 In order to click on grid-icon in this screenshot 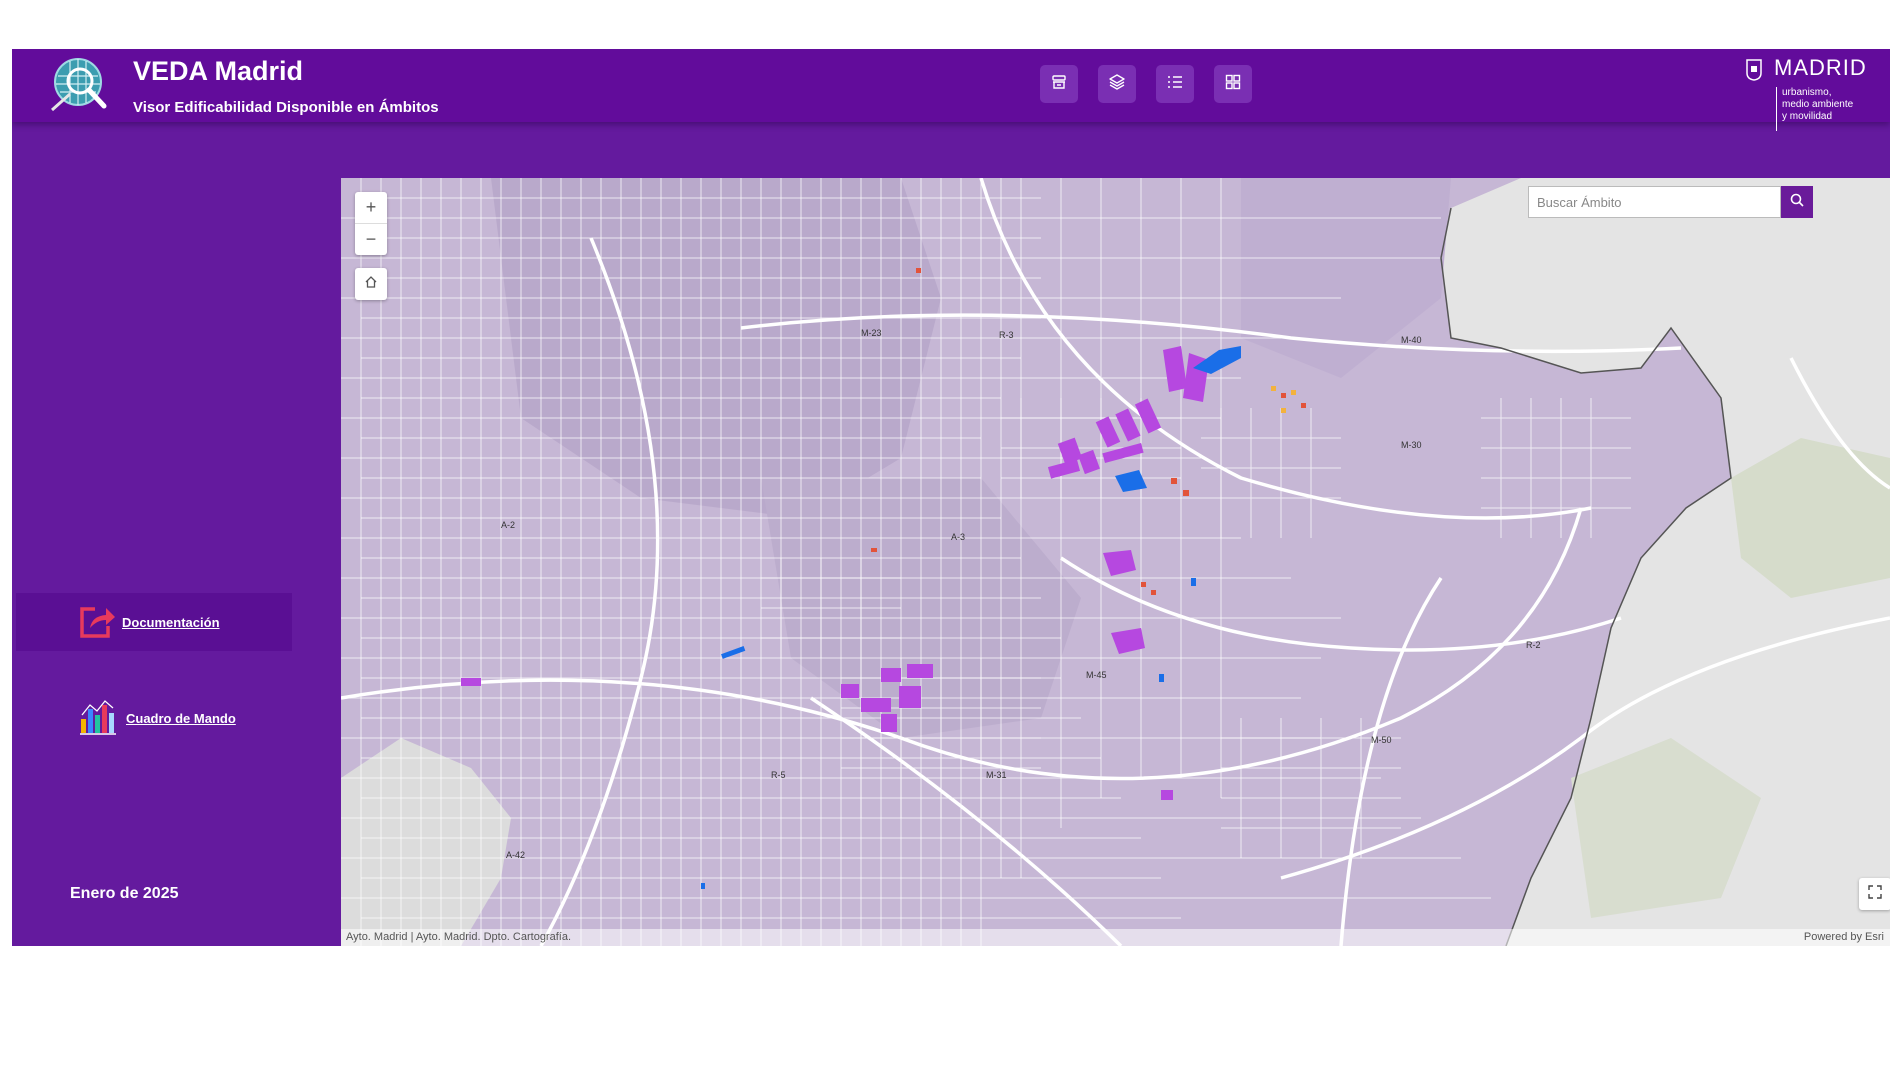, I will do `click(1233, 84)`.